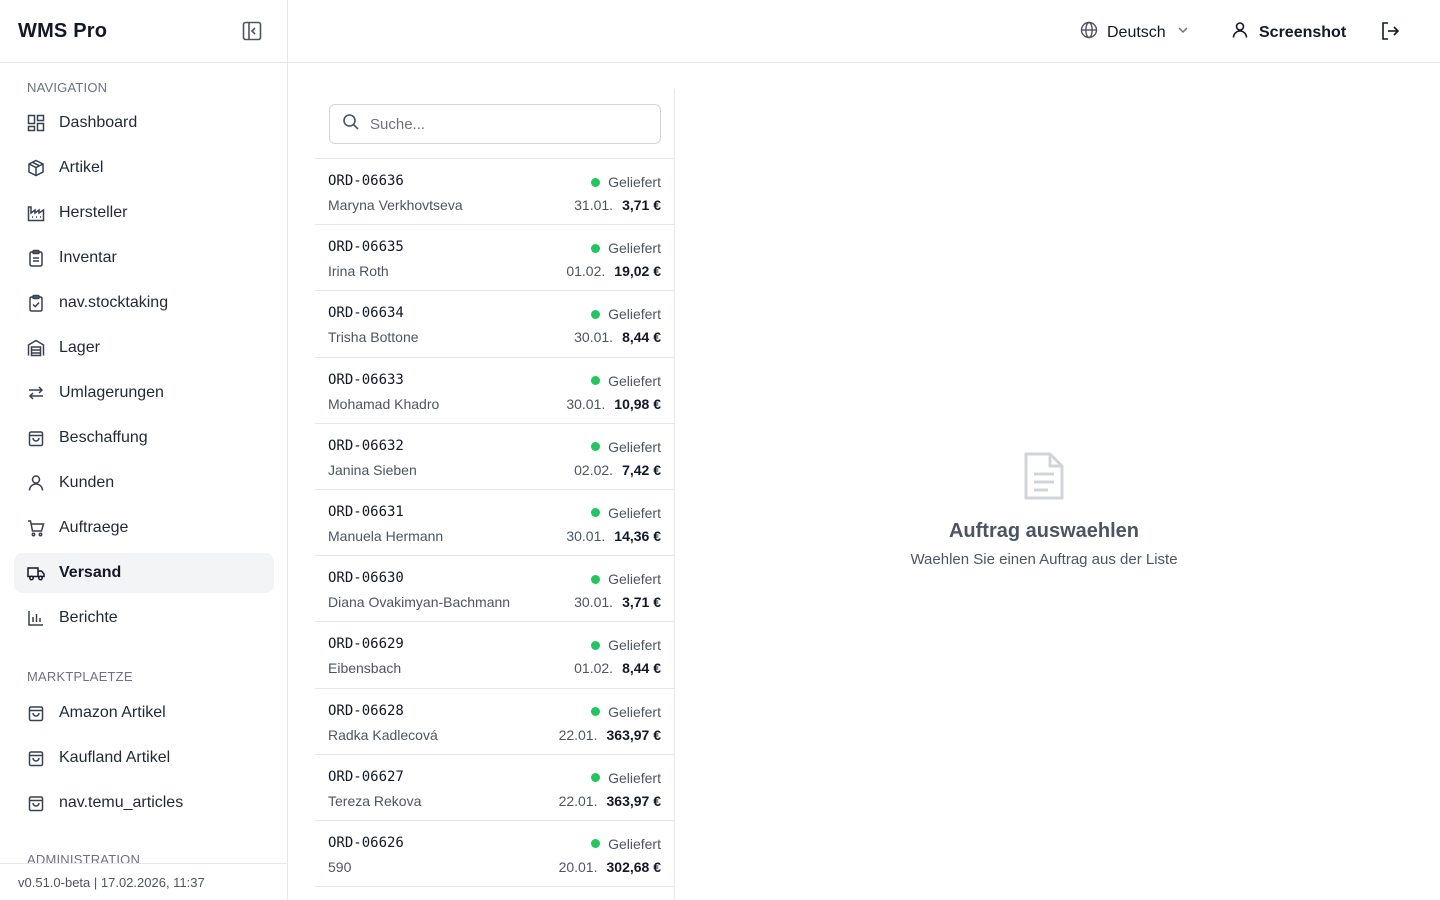 The height and width of the screenshot is (900, 1440). Describe the element at coordinates (93, 212) in the screenshot. I see `sidebar-item-label: Hersteller` at that location.